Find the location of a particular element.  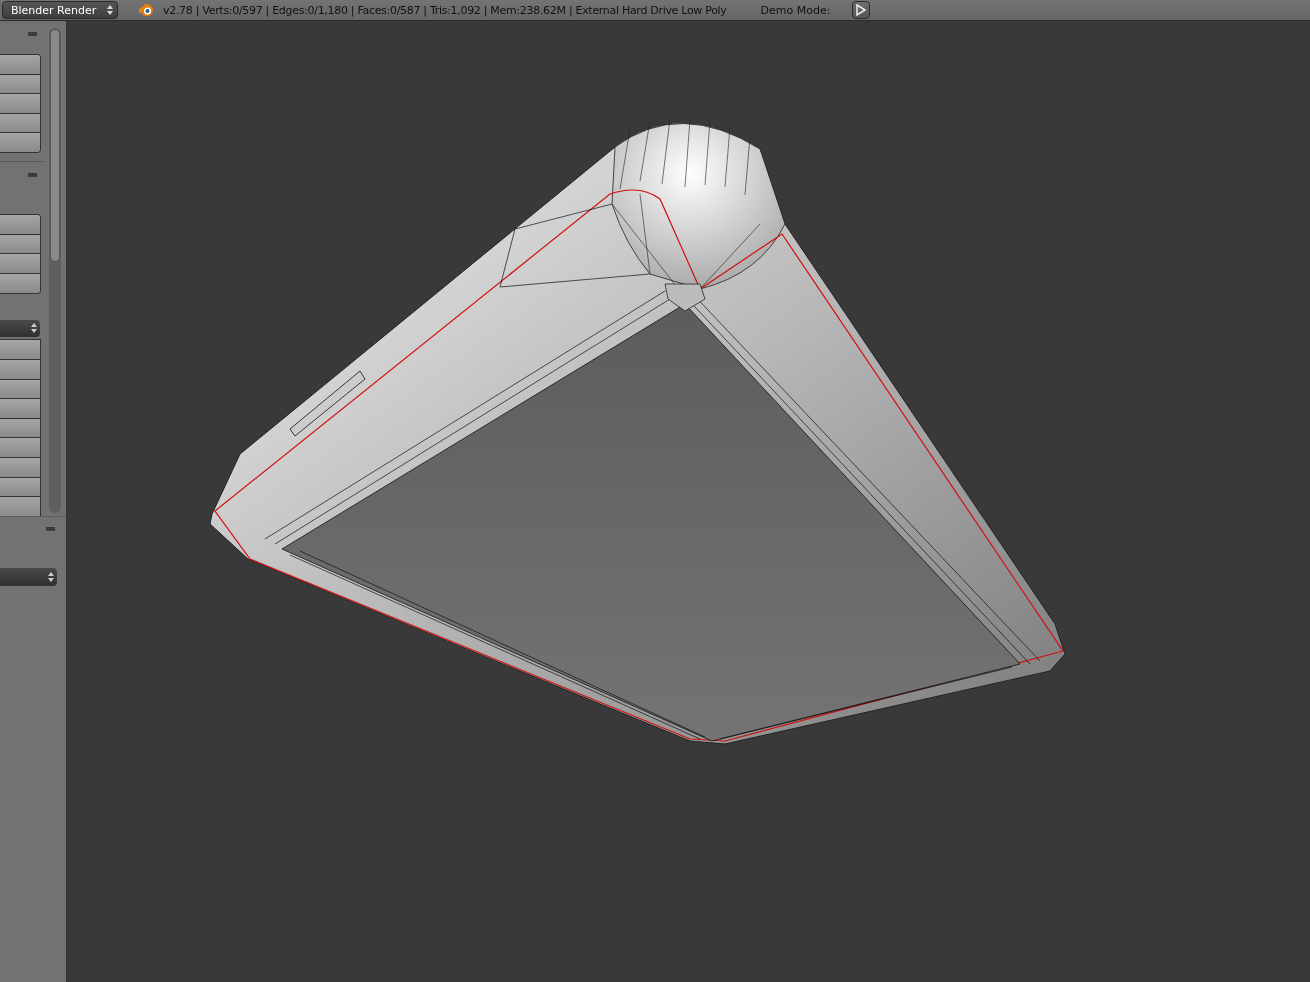

scene-stats-text: v2.78 | Verts:0/597 | Edges:0/1,180 | Faces:0/587 | Tris:1,092 | Mem:238.62M | External Hard Drive Low Poly is located at coordinates (445, 10).